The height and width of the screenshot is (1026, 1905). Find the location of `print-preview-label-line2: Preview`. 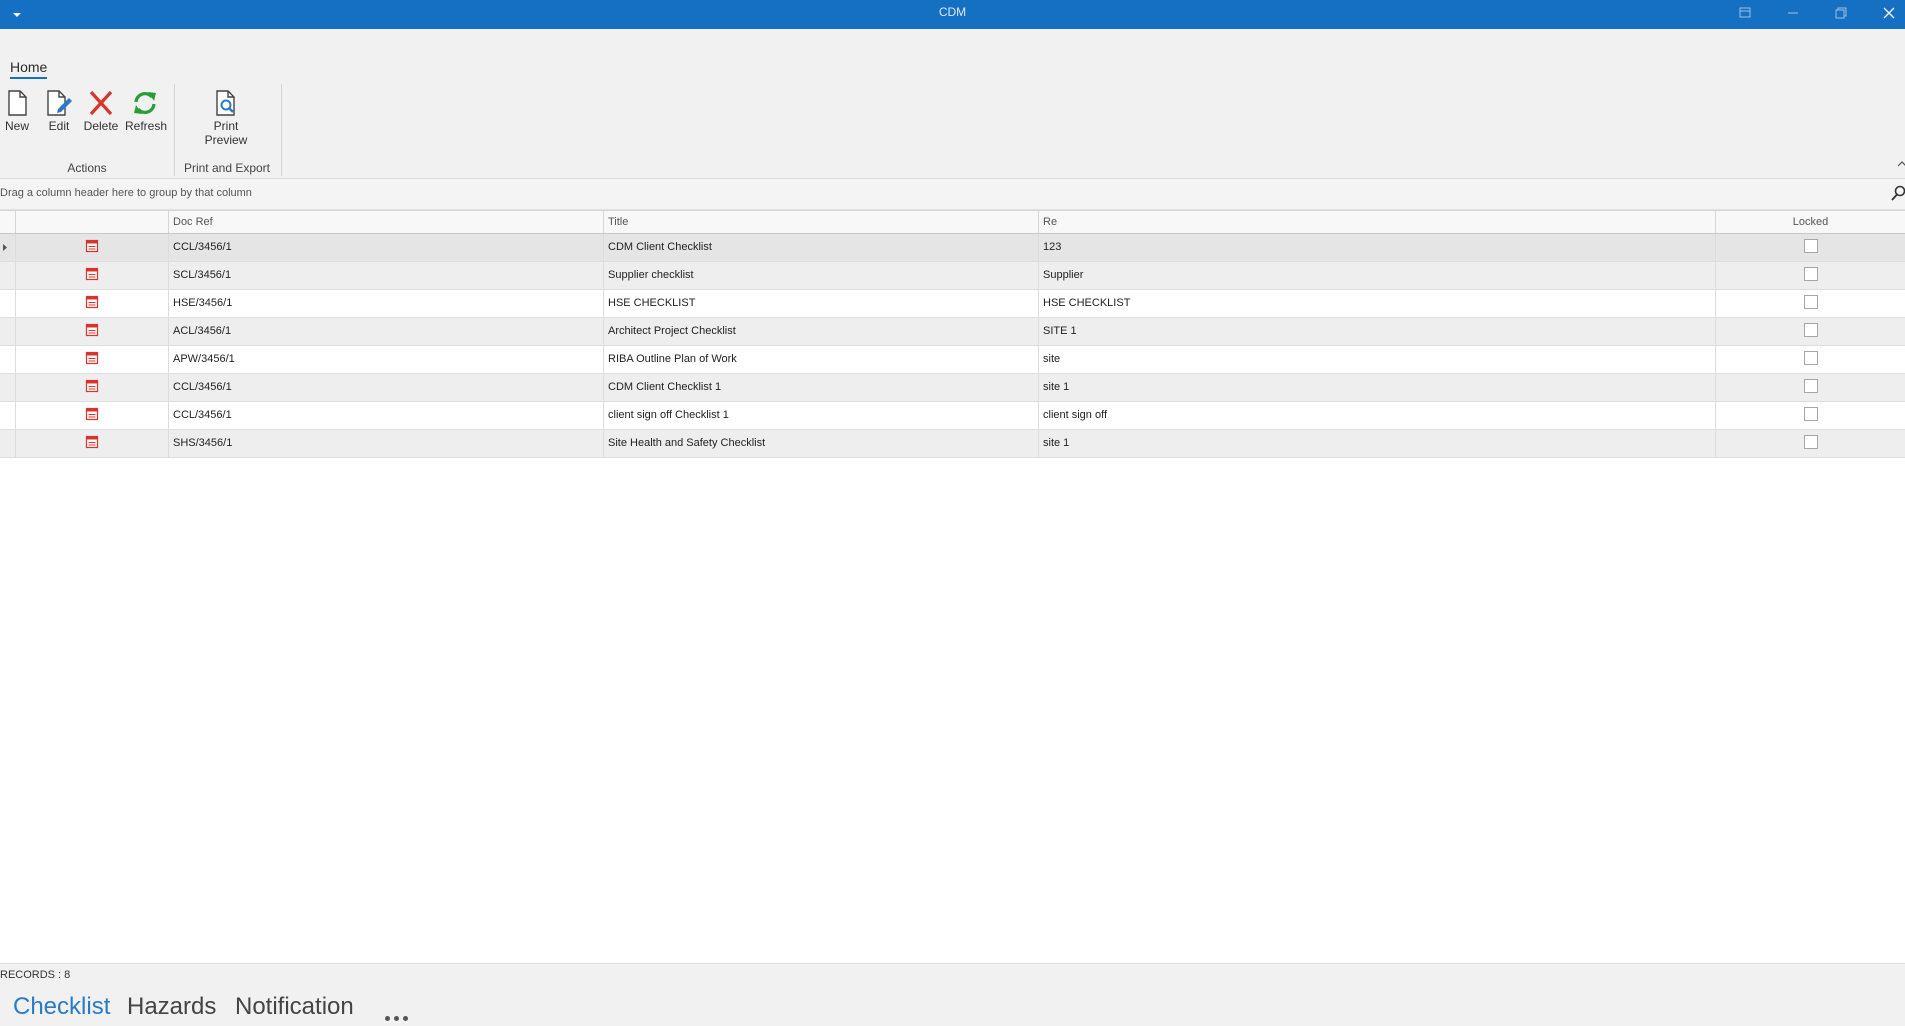

print-preview-label-line2: Preview is located at coordinates (226, 140).